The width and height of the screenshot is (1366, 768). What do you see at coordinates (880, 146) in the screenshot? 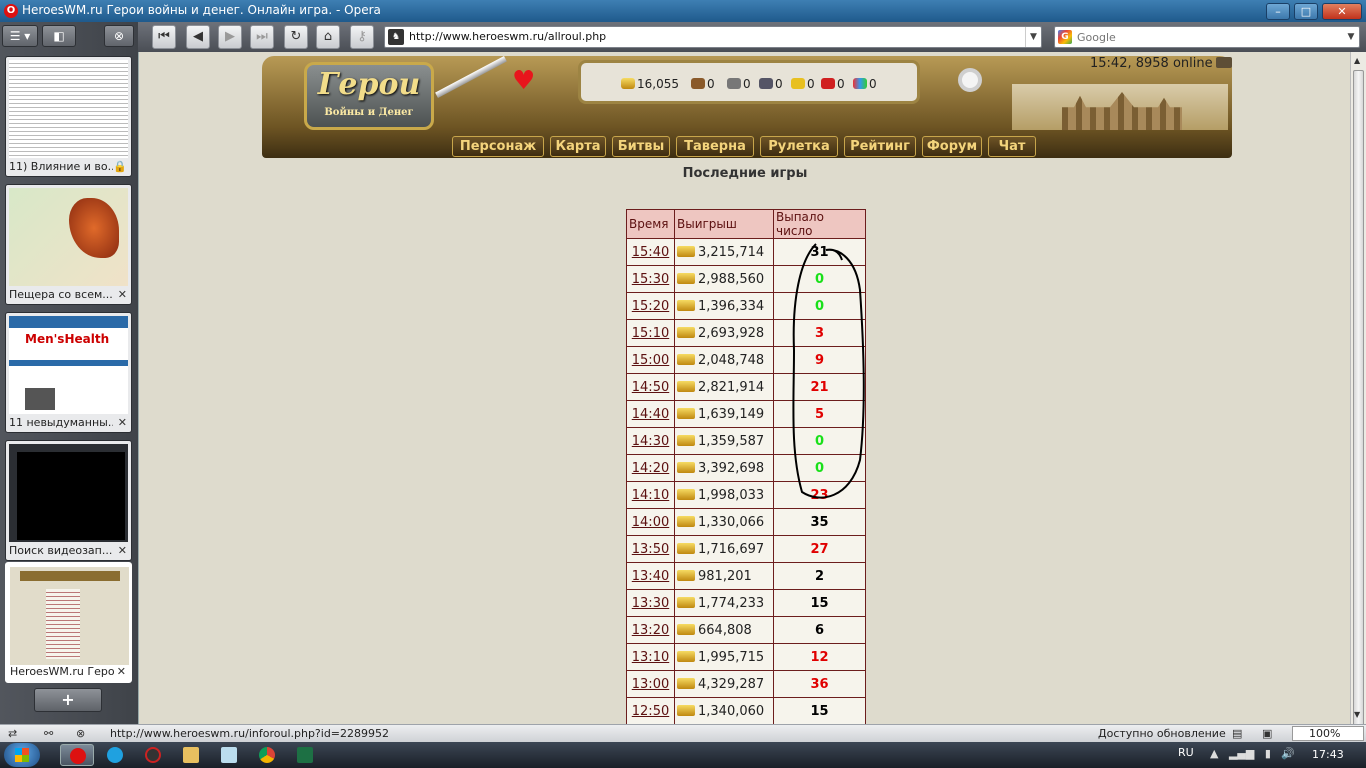
I see `menu-rating: Рейтинг` at bounding box center [880, 146].